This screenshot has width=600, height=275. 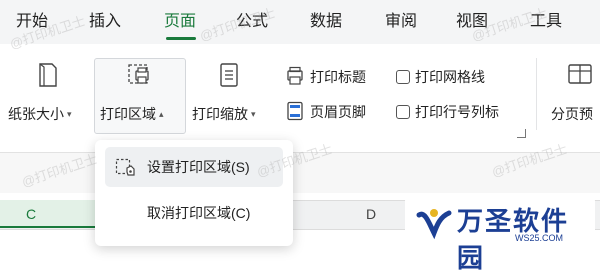 I want to click on set-print-area-icon, so click(x=125, y=167).